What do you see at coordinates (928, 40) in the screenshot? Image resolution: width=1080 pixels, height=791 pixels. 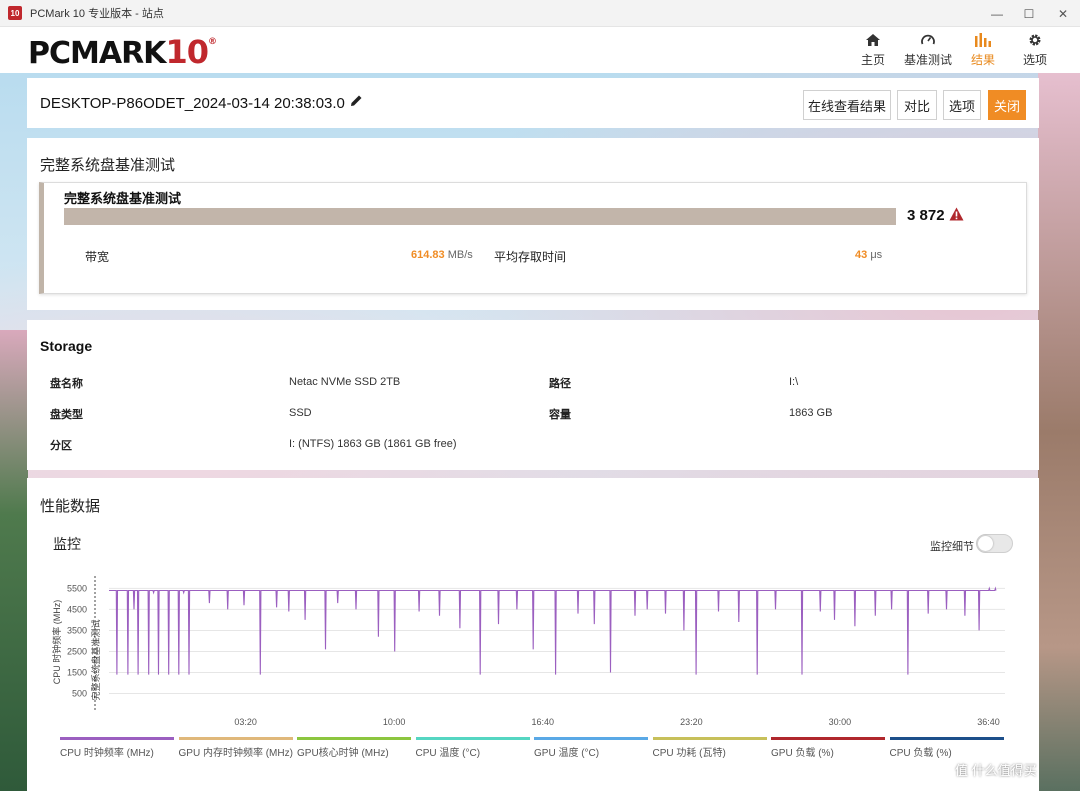 I see `gauge-icon` at bounding box center [928, 40].